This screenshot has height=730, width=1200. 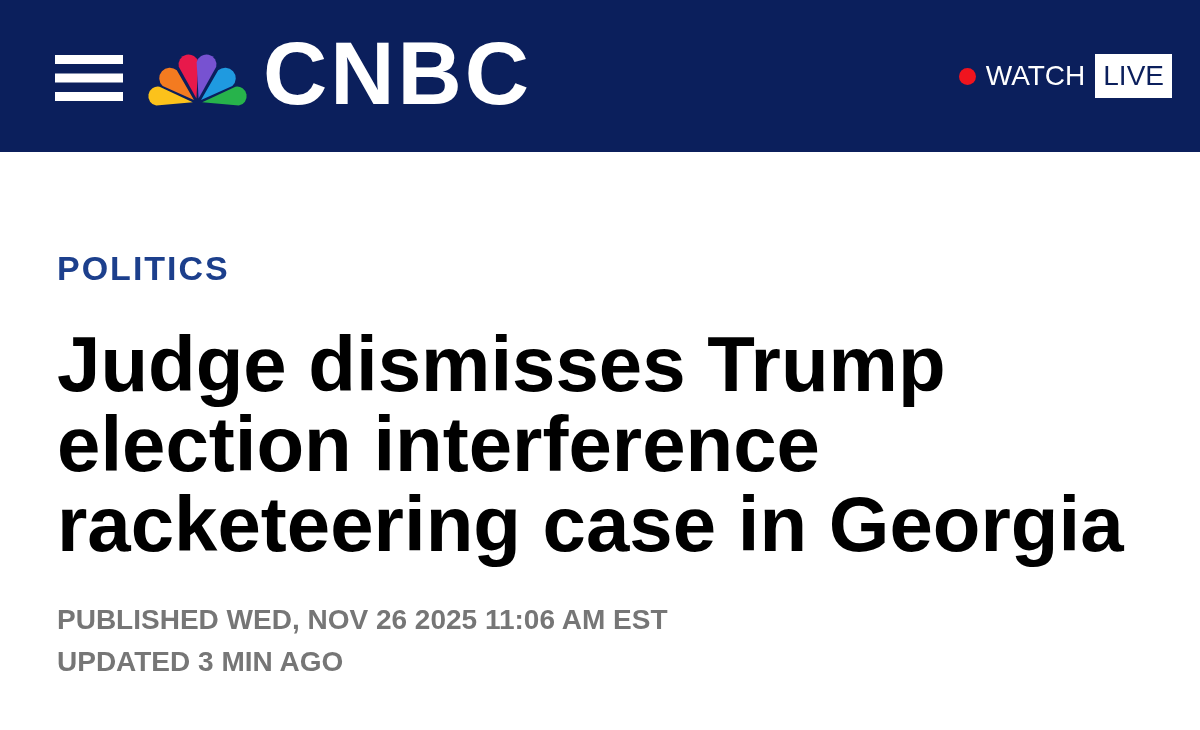 What do you see at coordinates (89, 78) in the screenshot?
I see `menu-icon` at bounding box center [89, 78].